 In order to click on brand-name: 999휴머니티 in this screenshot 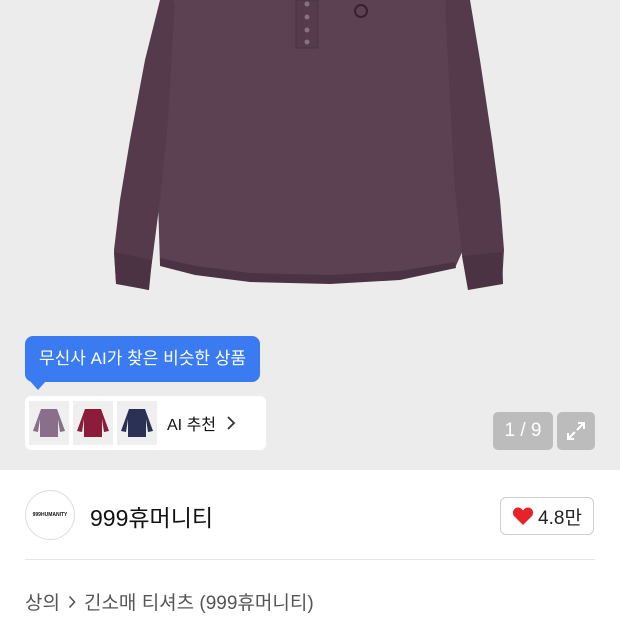, I will do `click(151, 516)`.